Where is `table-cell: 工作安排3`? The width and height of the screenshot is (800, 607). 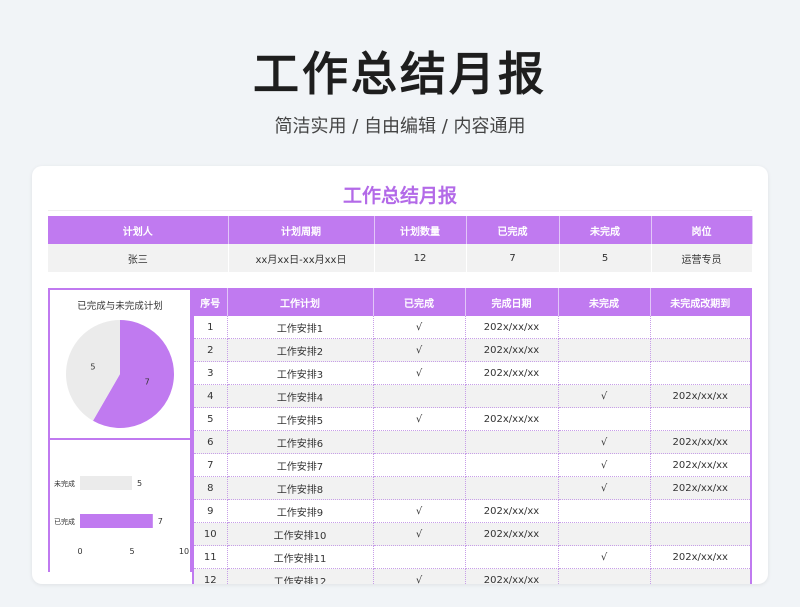
table-cell: 工作安排3 is located at coordinates (300, 373).